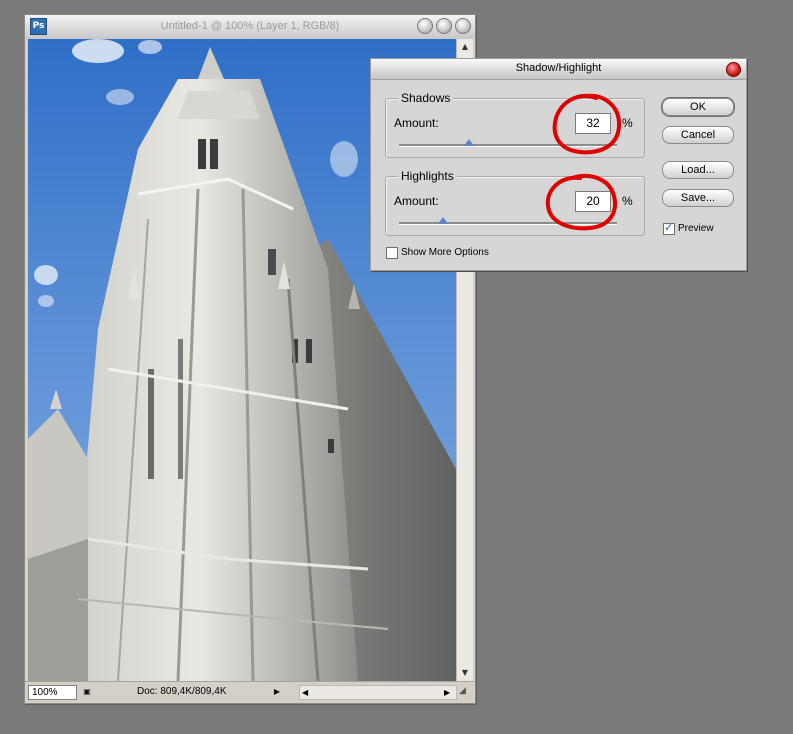 The height and width of the screenshot is (734, 793). Describe the element at coordinates (581, 202) in the screenshot. I see `annotation-circle-highlights` at that location.